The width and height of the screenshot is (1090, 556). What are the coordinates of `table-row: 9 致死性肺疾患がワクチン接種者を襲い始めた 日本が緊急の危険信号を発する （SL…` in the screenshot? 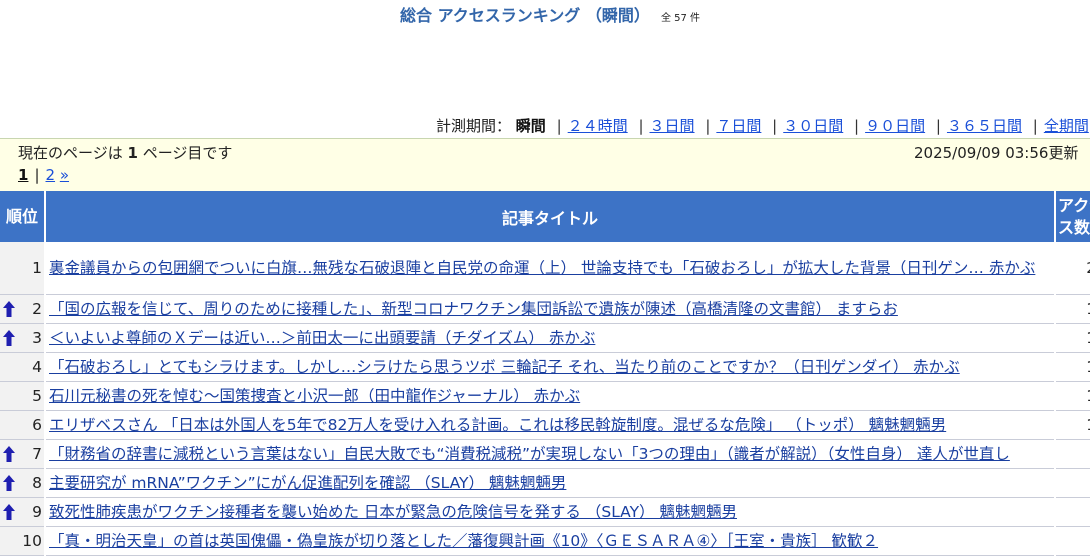 It's located at (545, 512).